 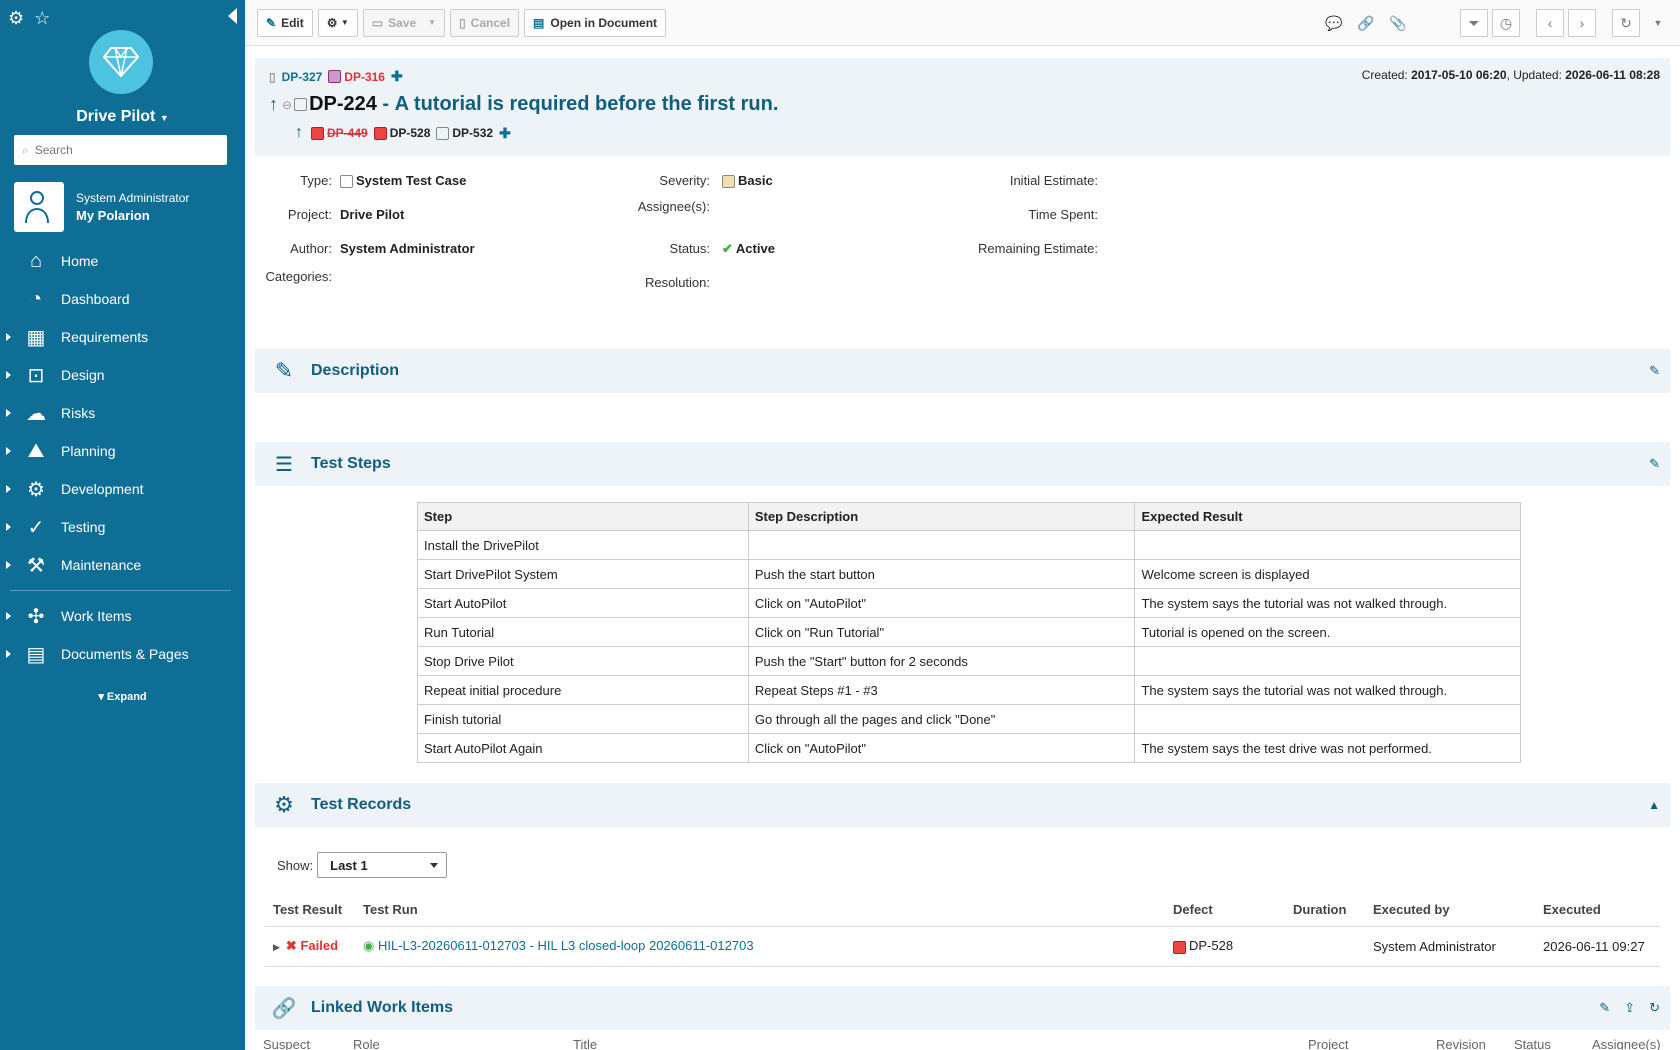 I want to click on sidebar-item-planning: ⛰ Planning, so click(x=122, y=451).